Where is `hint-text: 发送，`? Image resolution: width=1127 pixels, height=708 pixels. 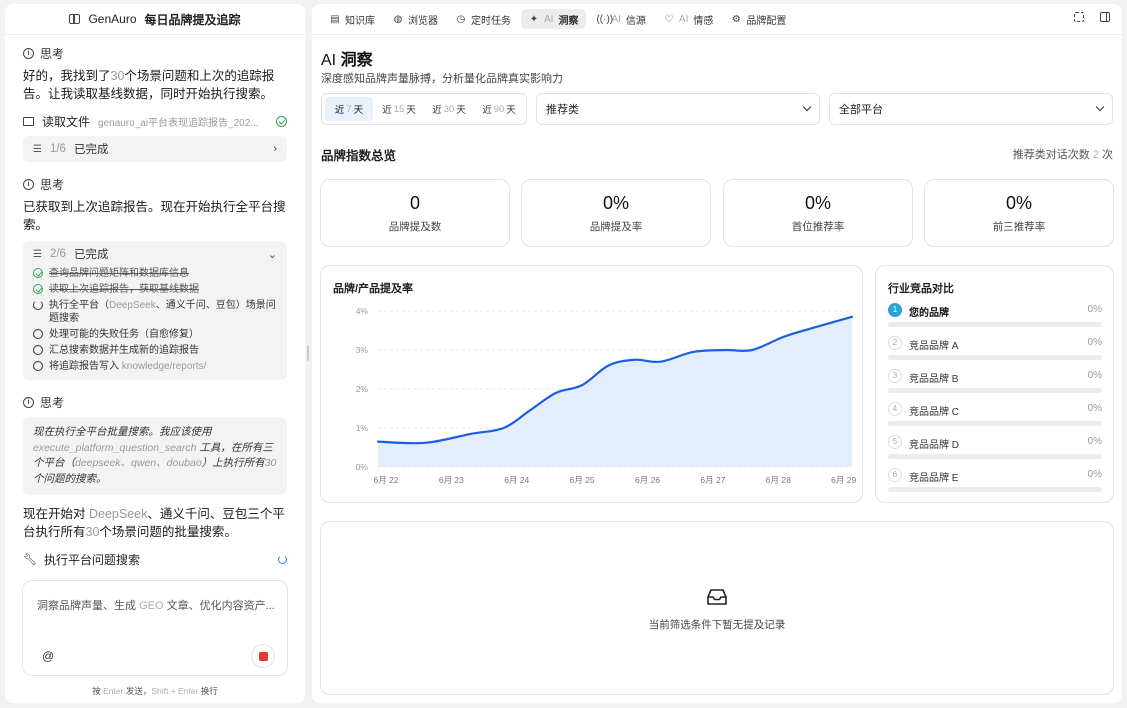
hint-text: 发送， is located at coordinates (137, 691).